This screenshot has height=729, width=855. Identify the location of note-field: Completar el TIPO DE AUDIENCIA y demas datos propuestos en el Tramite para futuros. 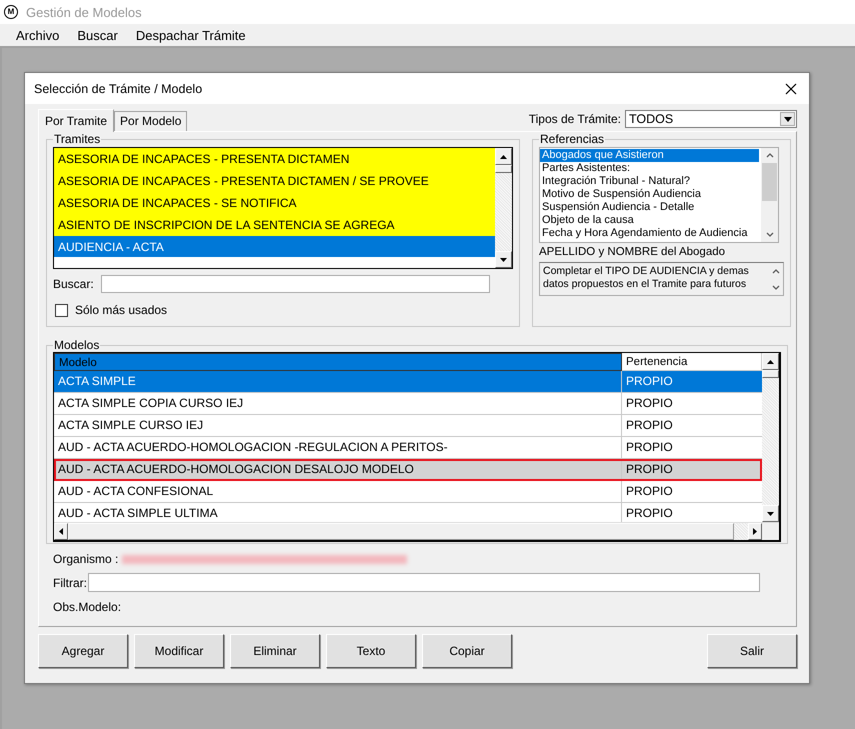
(661, 279).